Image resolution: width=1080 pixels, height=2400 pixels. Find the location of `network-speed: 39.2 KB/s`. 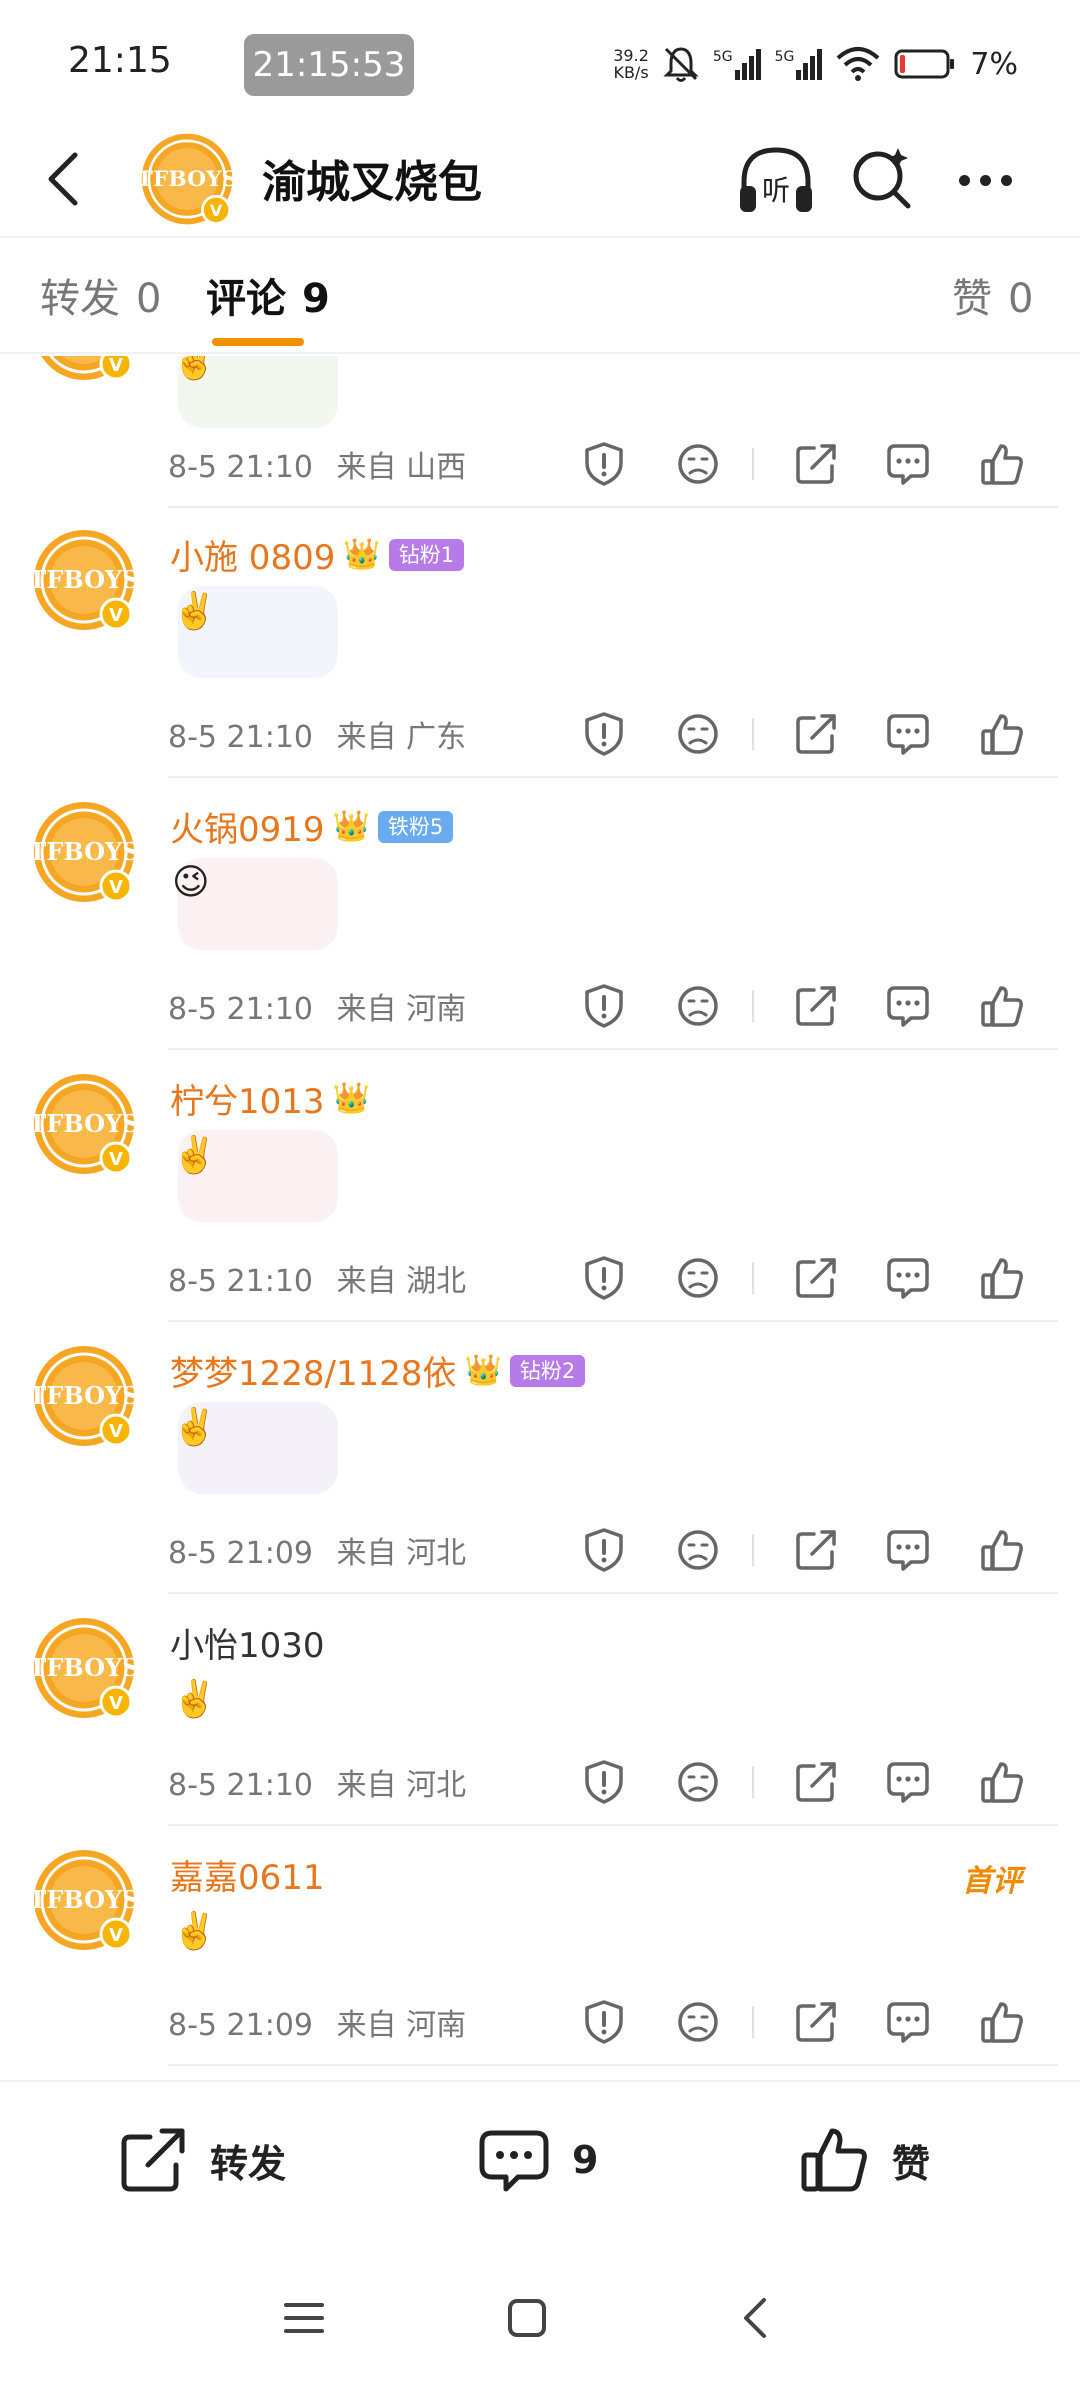

network-speed: 39.2 KB/s is located at coordinates (631, 64).